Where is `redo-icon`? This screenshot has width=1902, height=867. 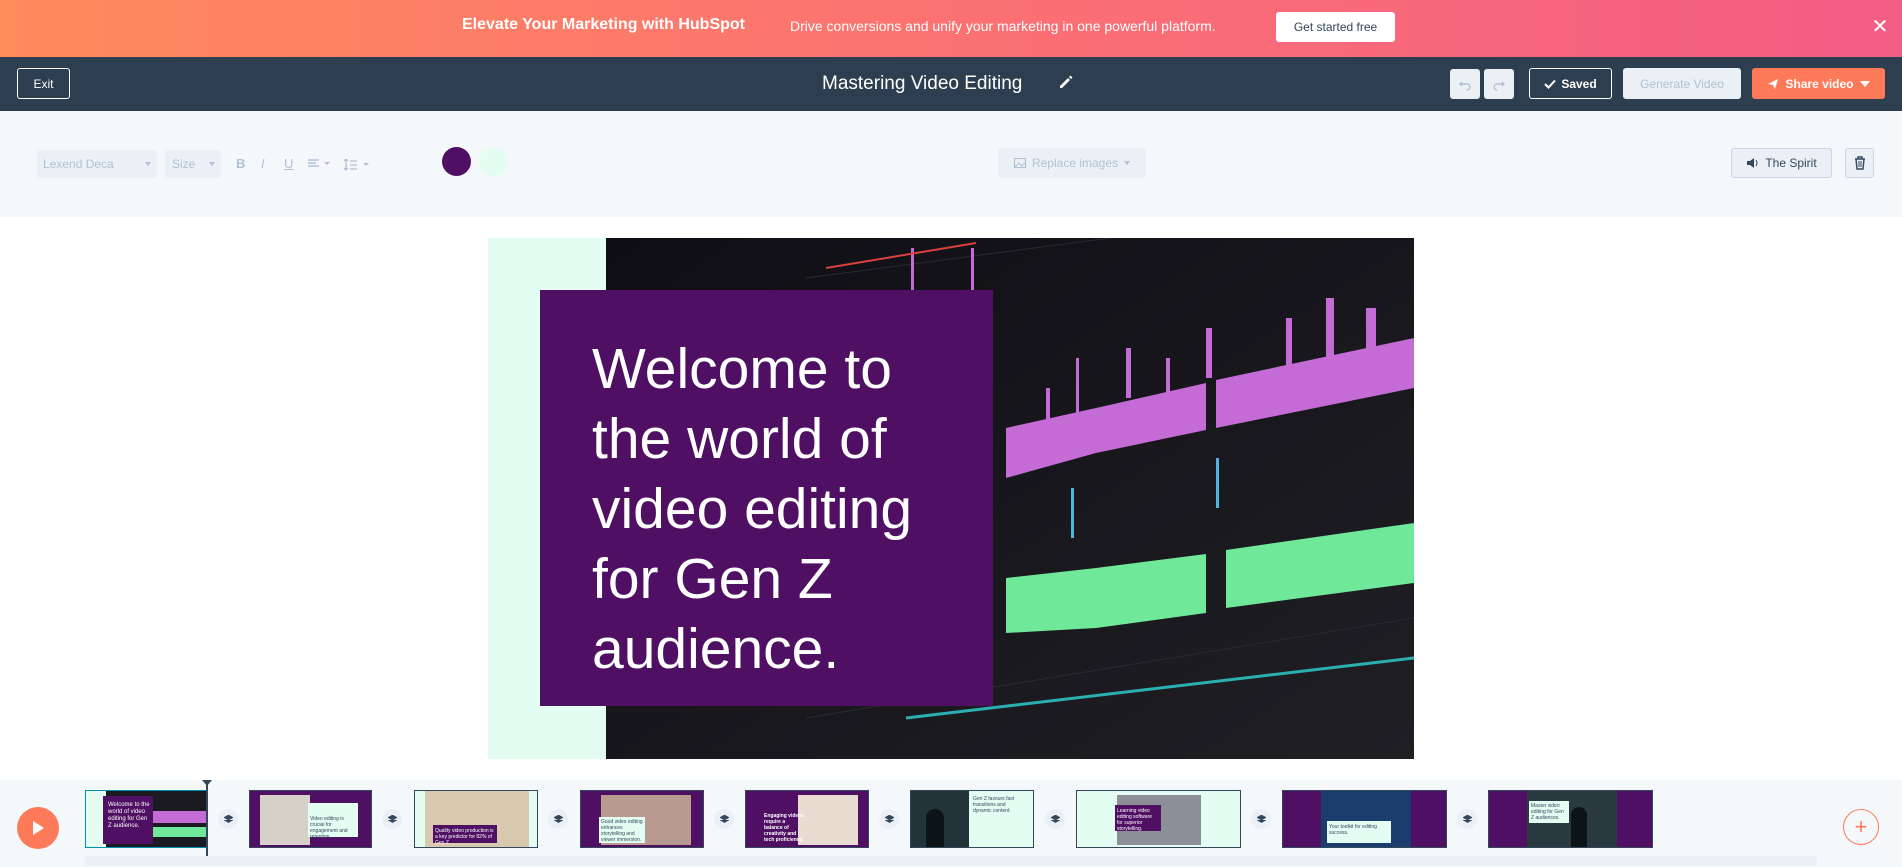 redo-icon is located at coordinates (1499, 86).